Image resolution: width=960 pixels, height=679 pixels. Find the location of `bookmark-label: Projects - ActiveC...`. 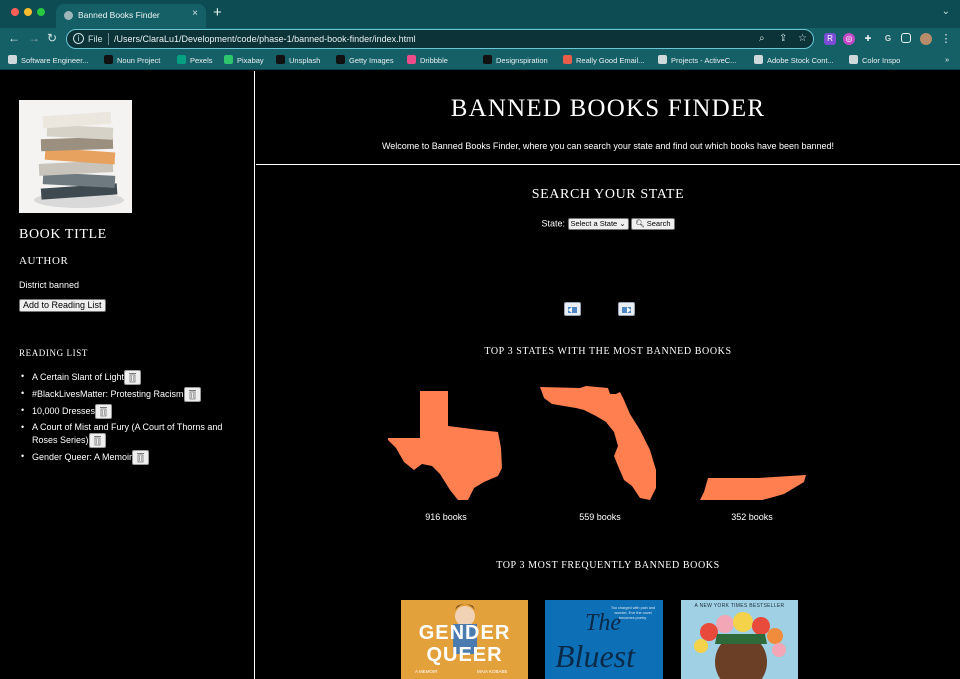

bookmark-label: Projects - ActiveC... is located at coordinates (704, 60).